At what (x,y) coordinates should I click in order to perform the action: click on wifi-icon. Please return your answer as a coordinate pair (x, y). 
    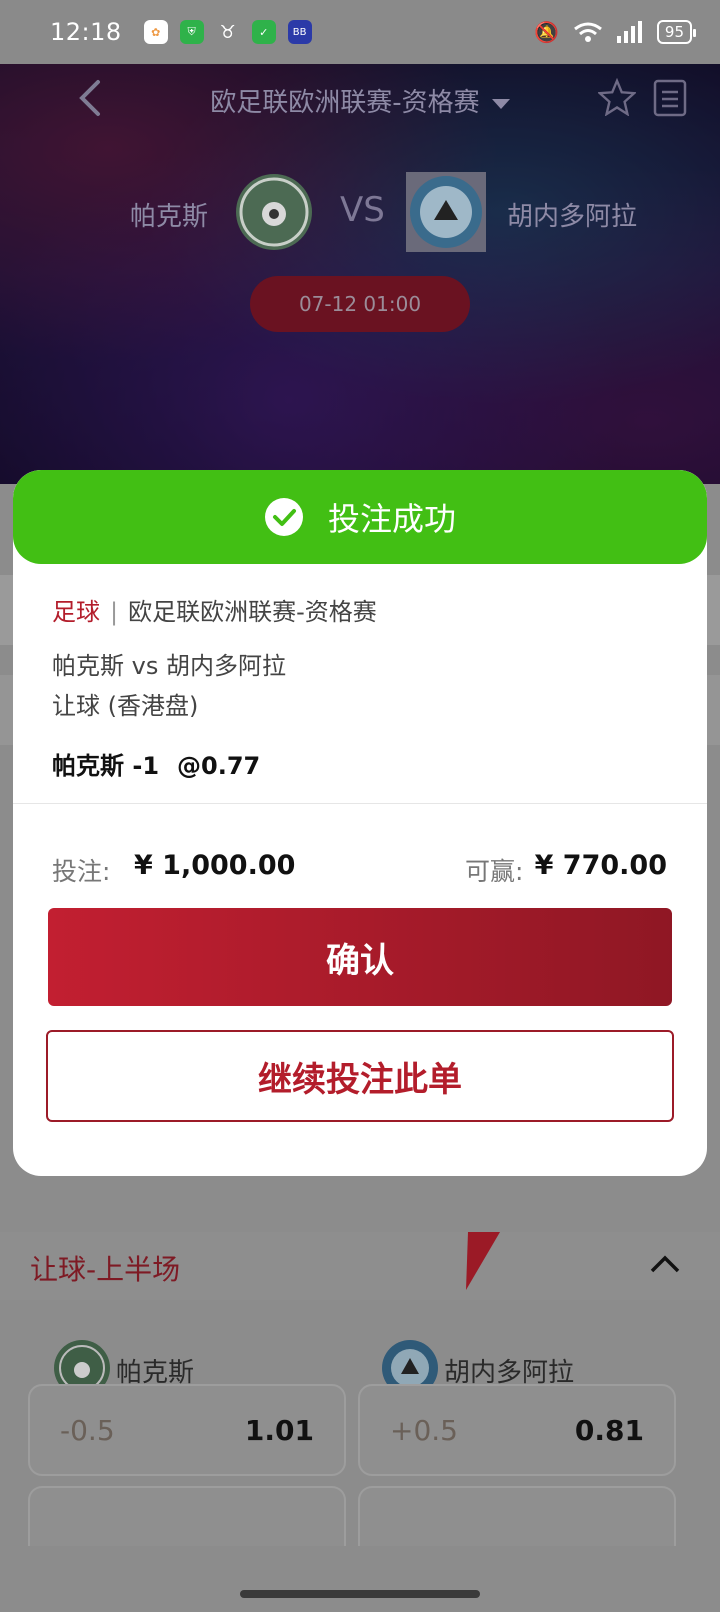
    Looking at the image, I should click on (587, 32).